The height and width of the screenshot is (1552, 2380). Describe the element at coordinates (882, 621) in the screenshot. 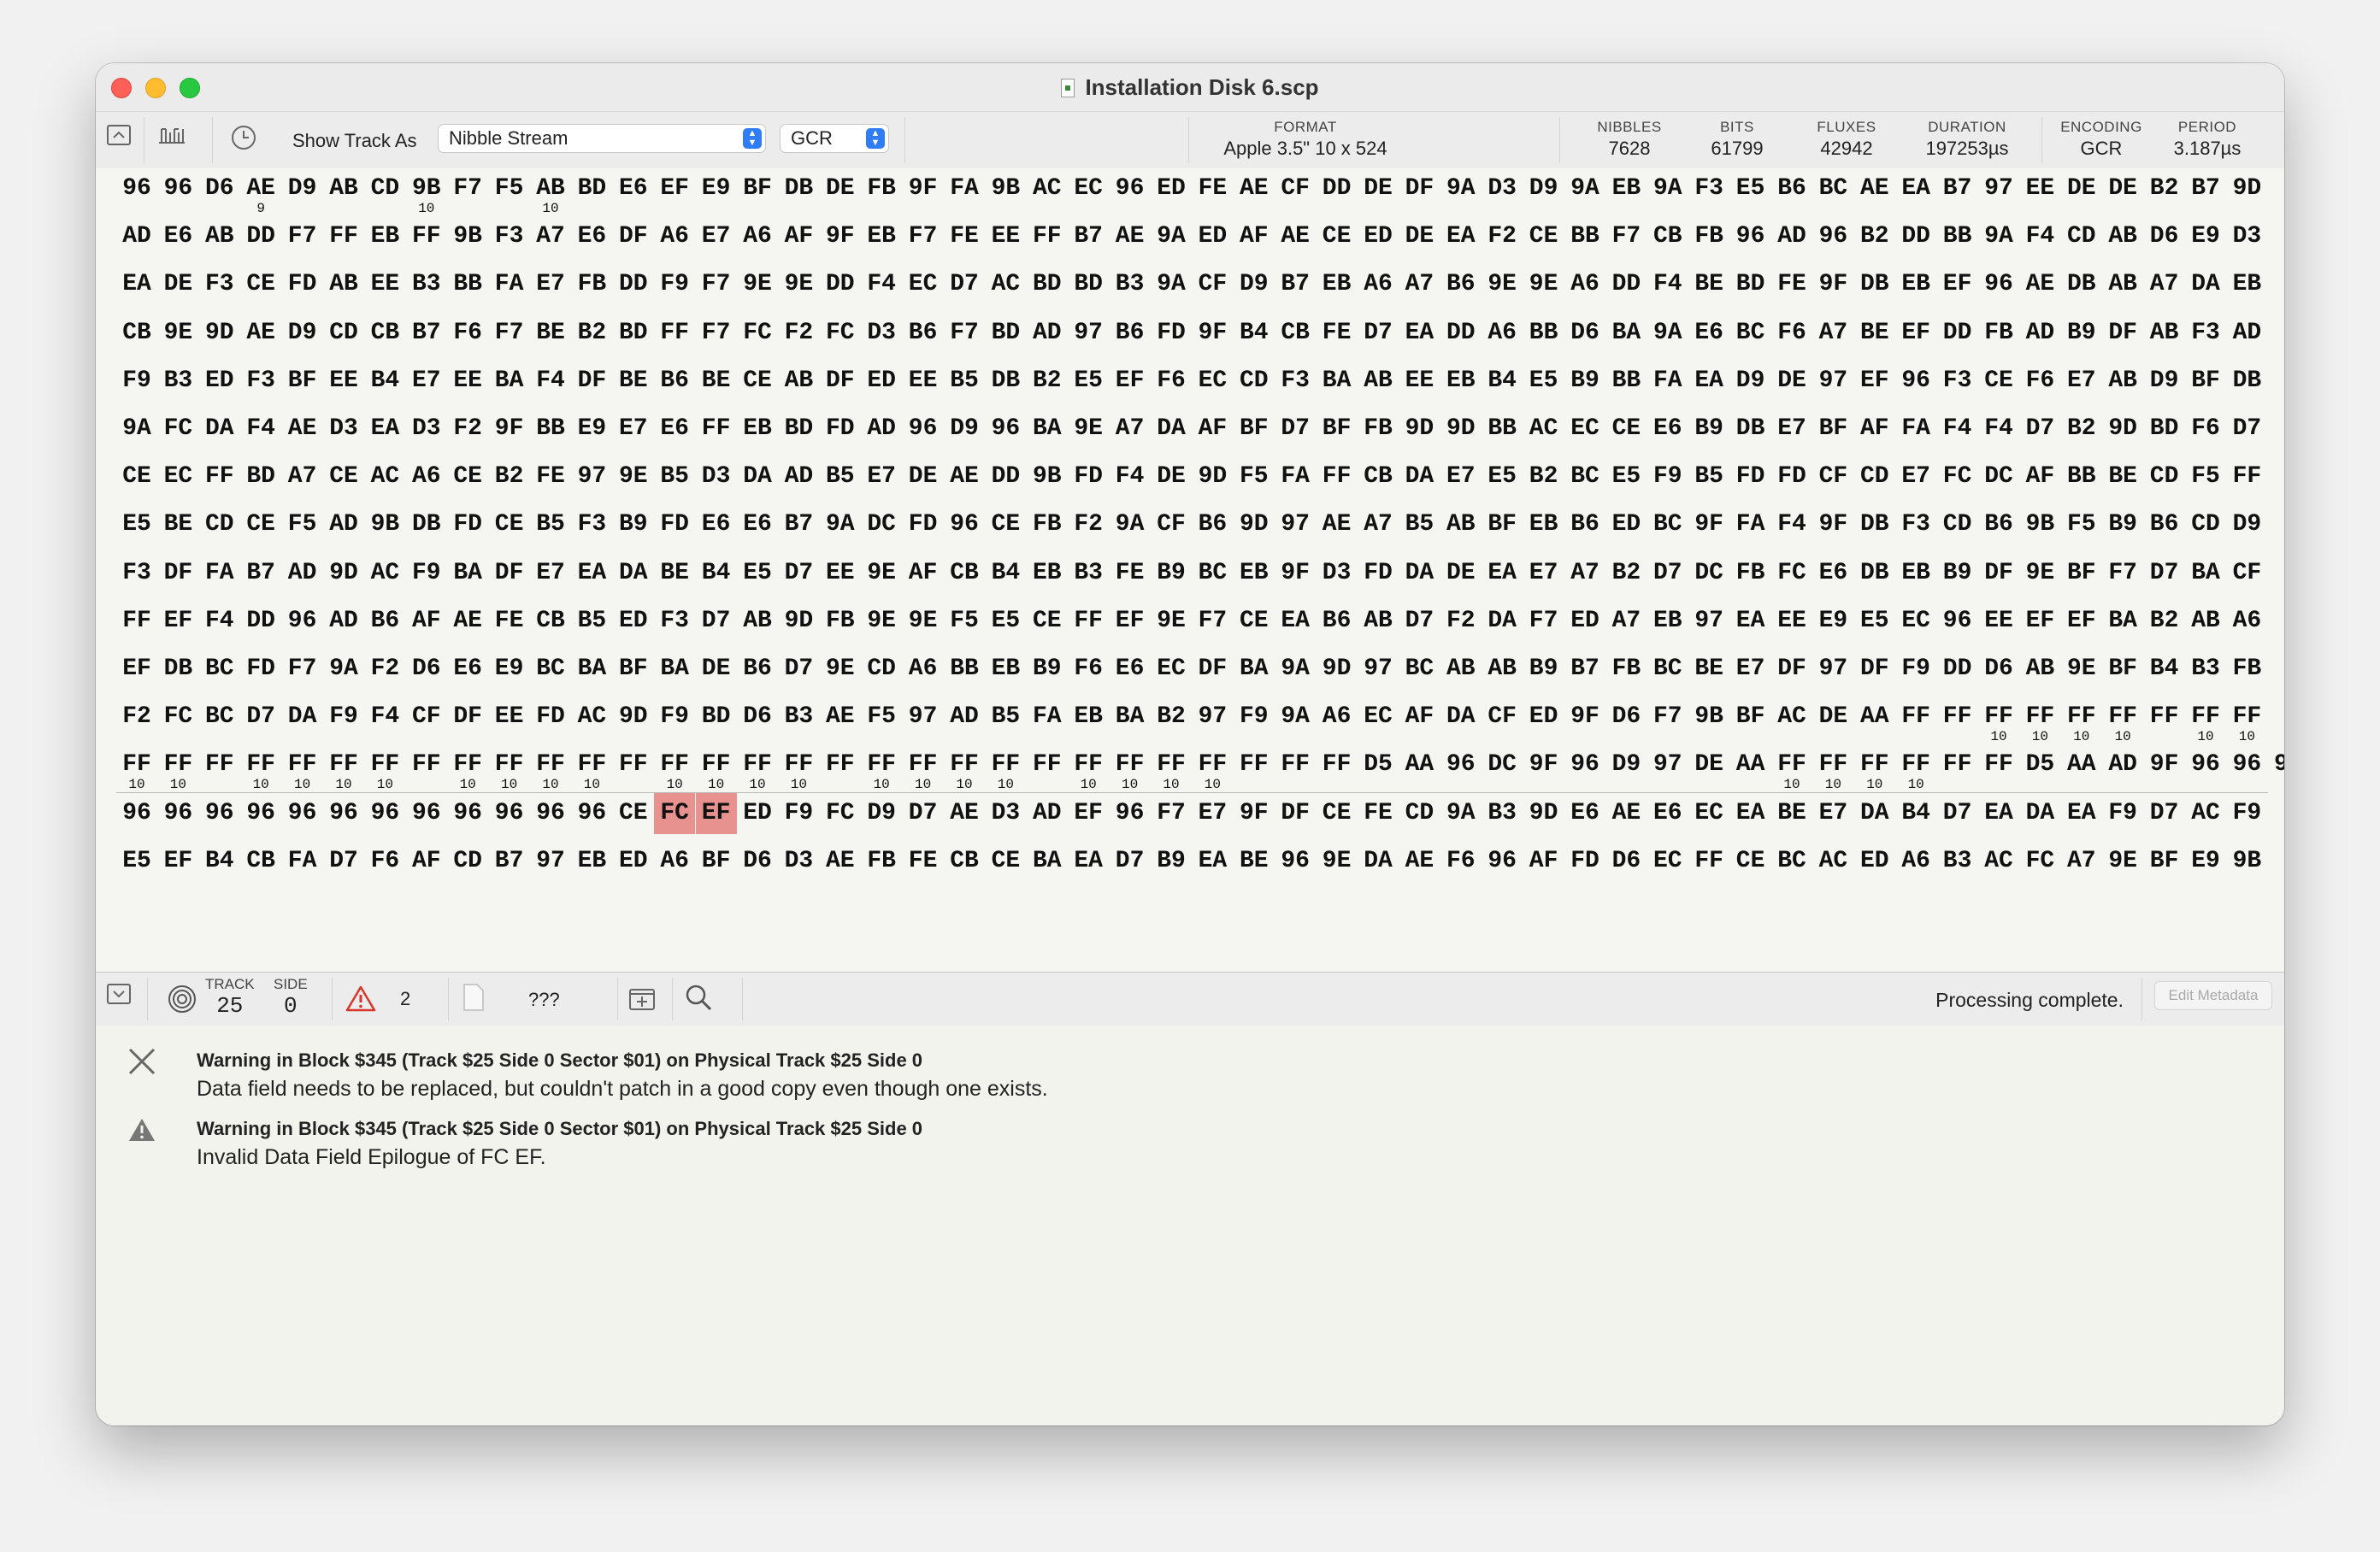

I see `nibble-byte: 9E` at that location.